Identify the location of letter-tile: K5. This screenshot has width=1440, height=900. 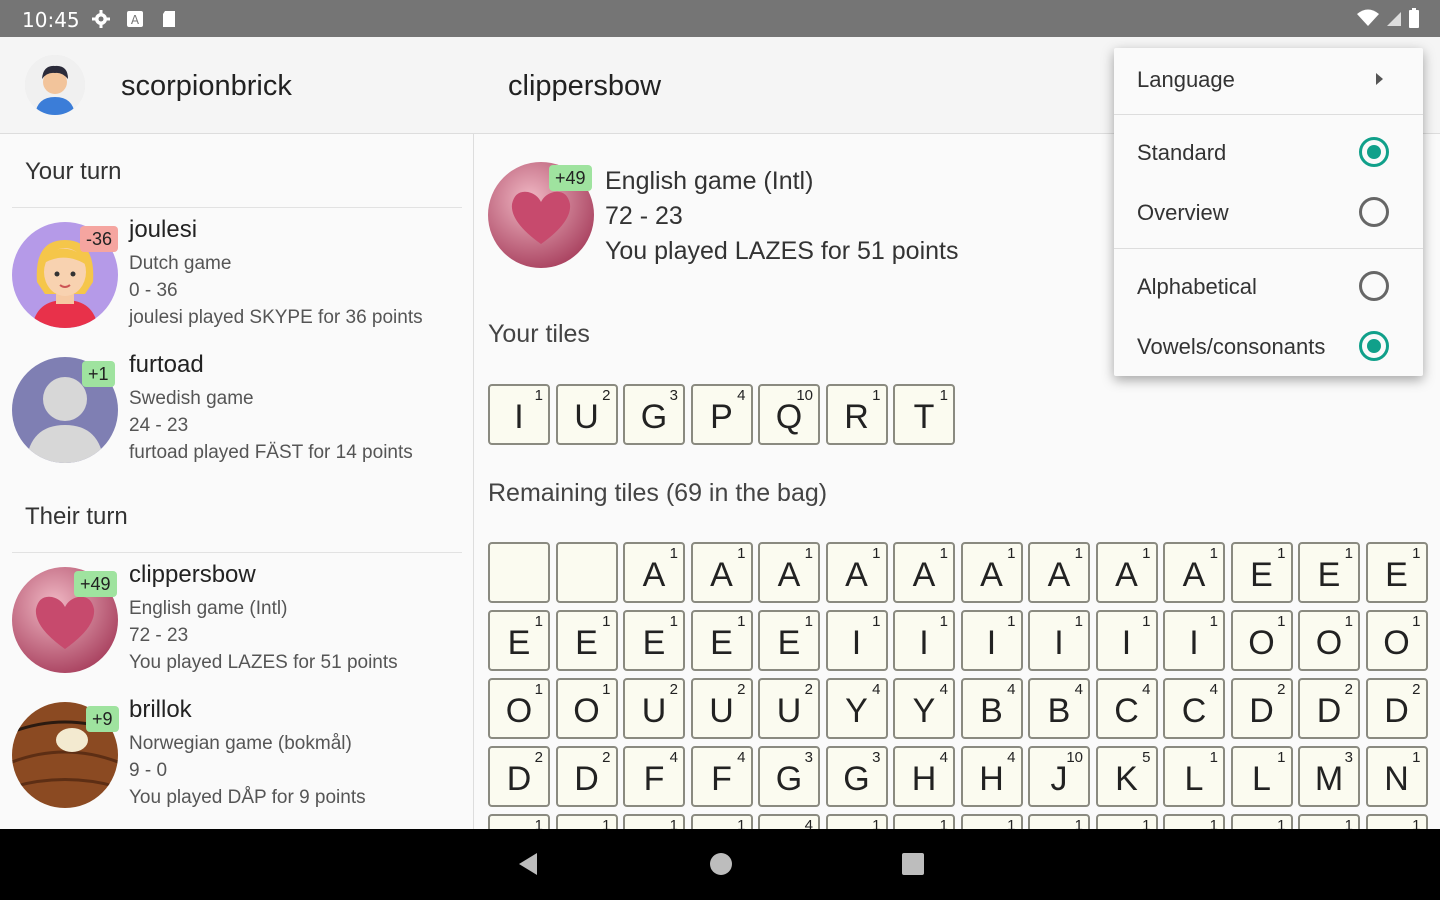
(1126, 776).